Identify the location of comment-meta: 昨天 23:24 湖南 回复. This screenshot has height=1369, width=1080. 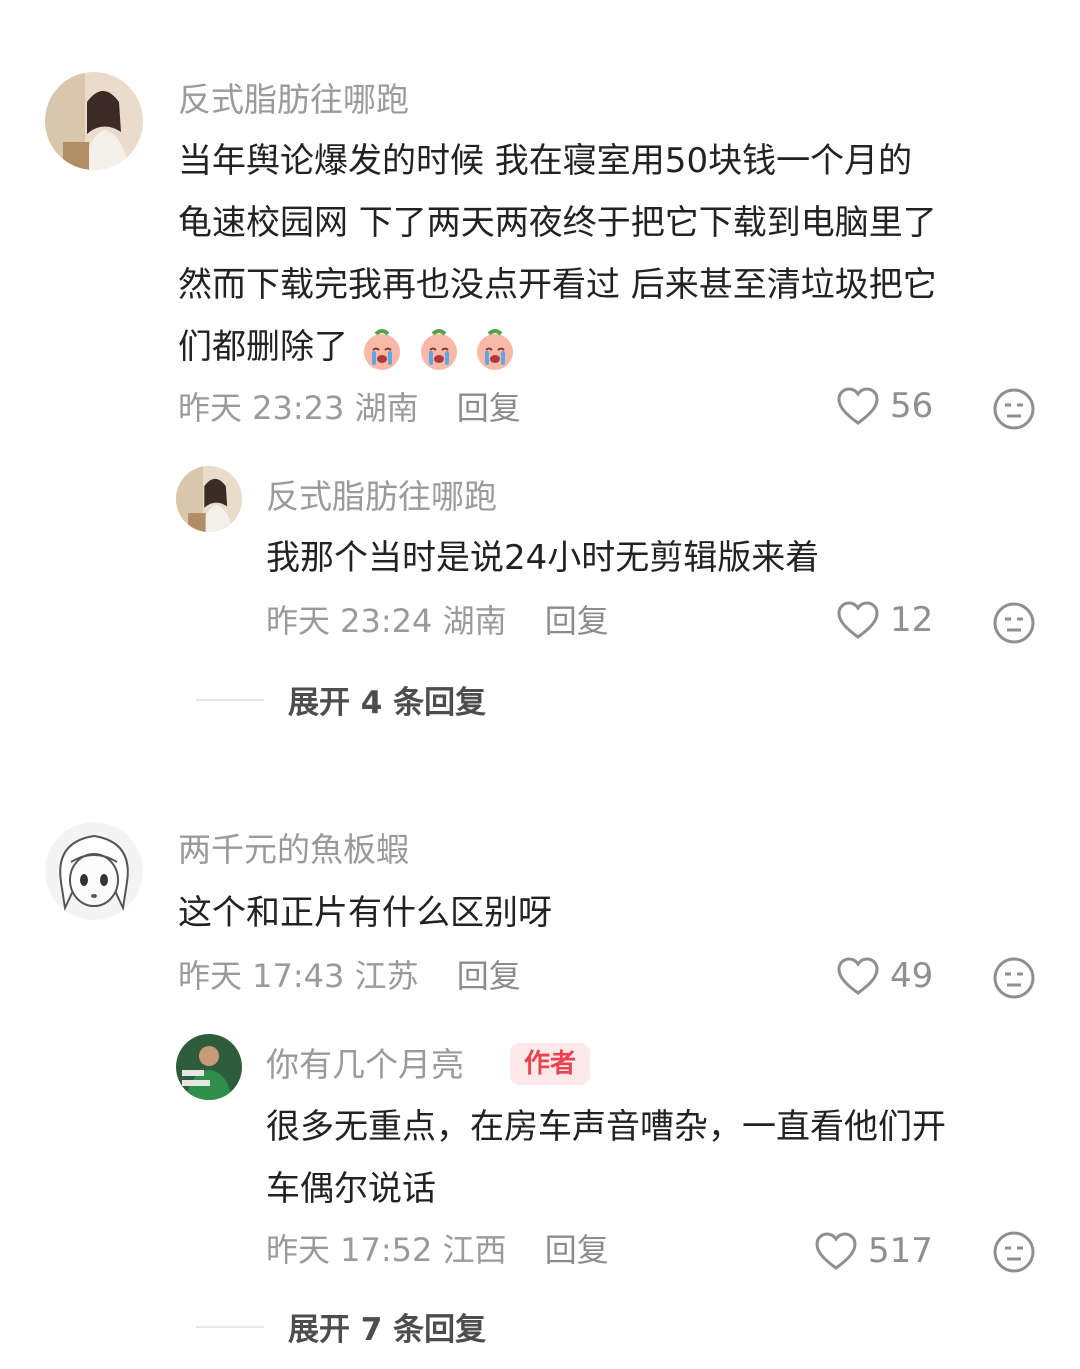
(437, 621).